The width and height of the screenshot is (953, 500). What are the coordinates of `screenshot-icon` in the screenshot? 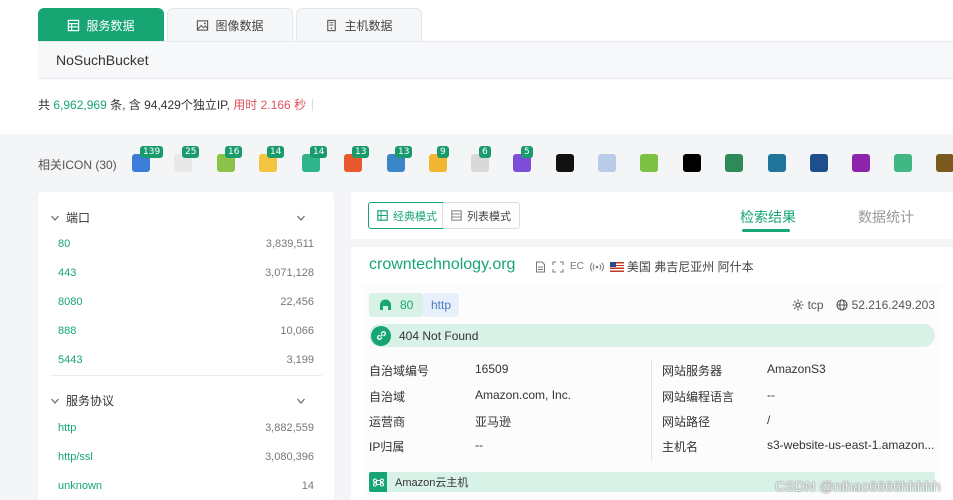 It's located at (558, 267).